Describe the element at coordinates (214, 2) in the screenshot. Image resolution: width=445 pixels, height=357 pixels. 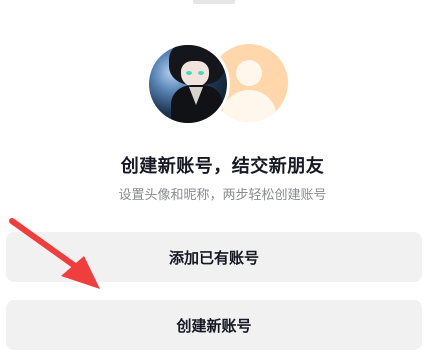
I see `sheet-handle` at that location.